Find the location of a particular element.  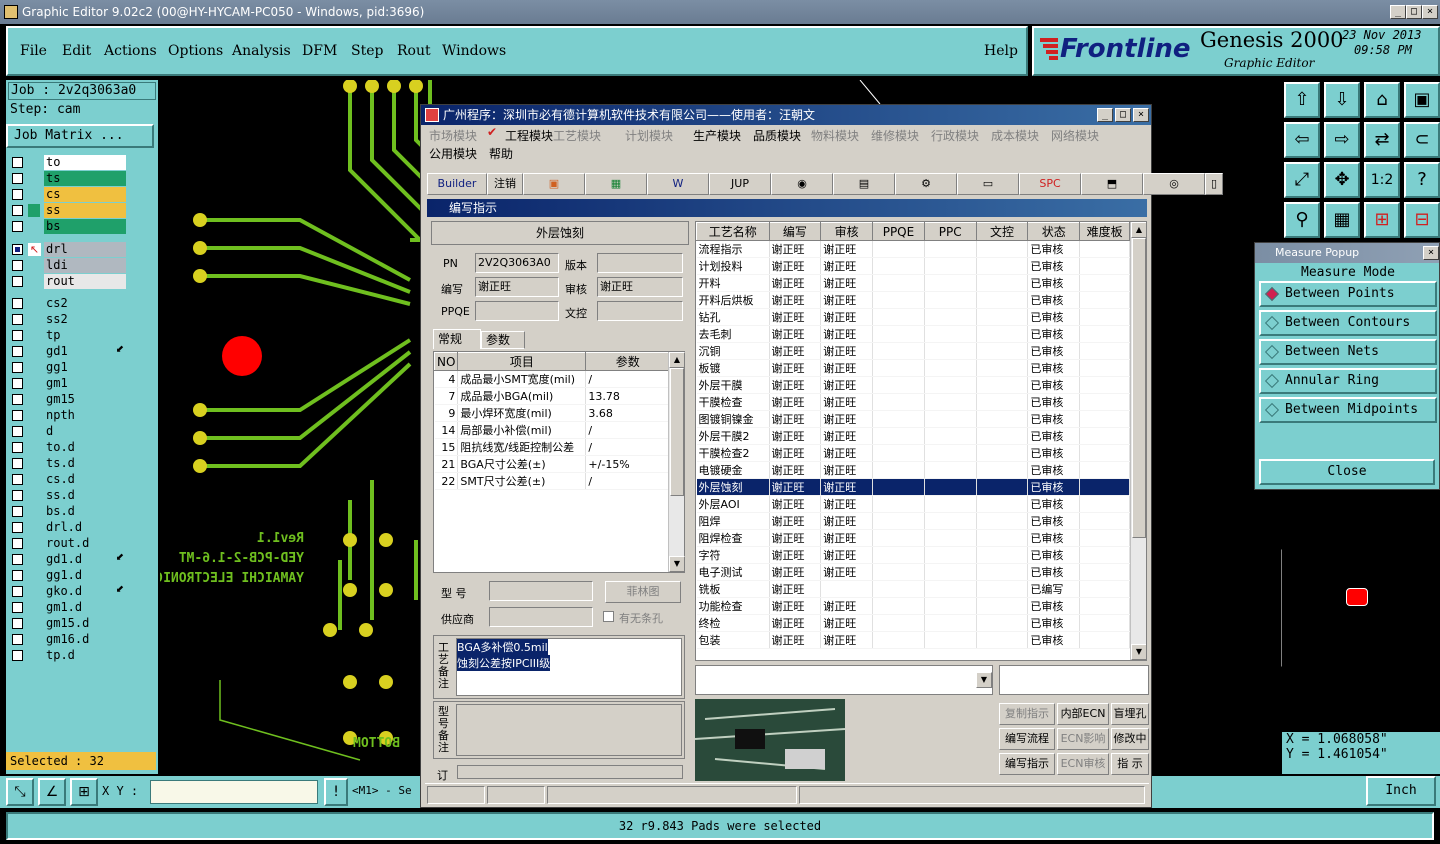

menu-step: Step is located at coordinates (367, 51).